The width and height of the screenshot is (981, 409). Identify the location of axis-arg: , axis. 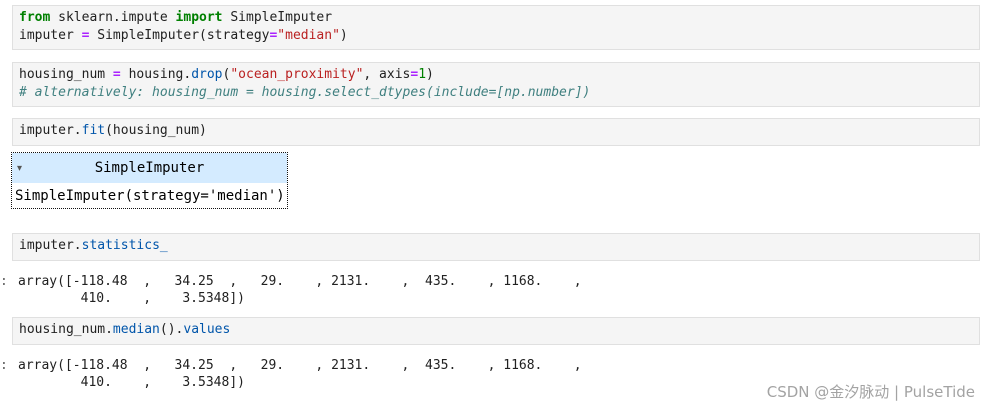
(387, 74).